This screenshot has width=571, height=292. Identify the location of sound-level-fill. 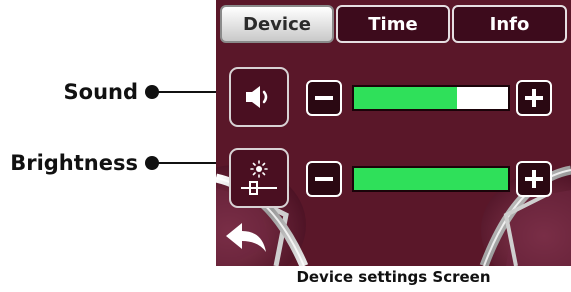
(406, 98).